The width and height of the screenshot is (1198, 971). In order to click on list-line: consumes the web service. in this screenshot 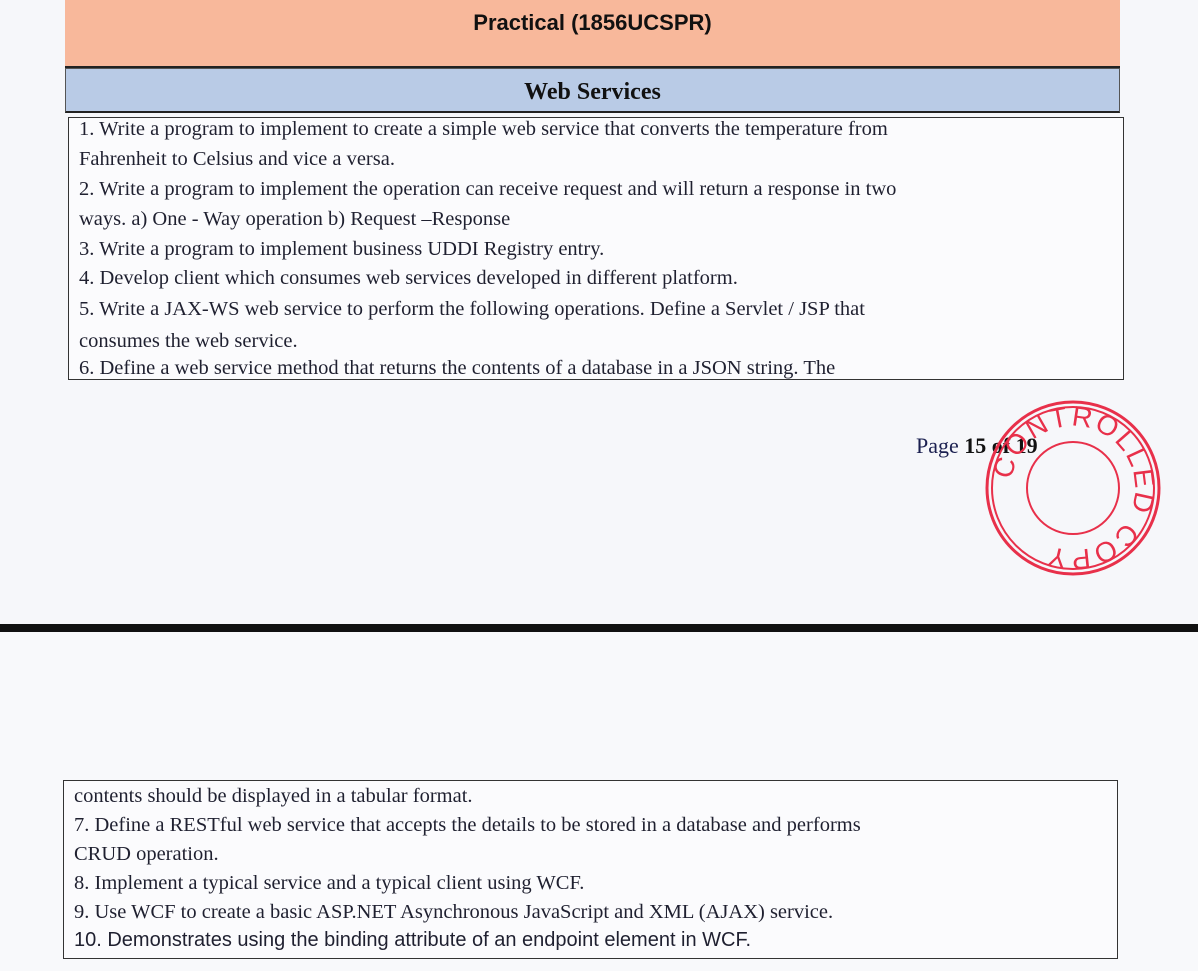, I will do `click(188, 341)`.